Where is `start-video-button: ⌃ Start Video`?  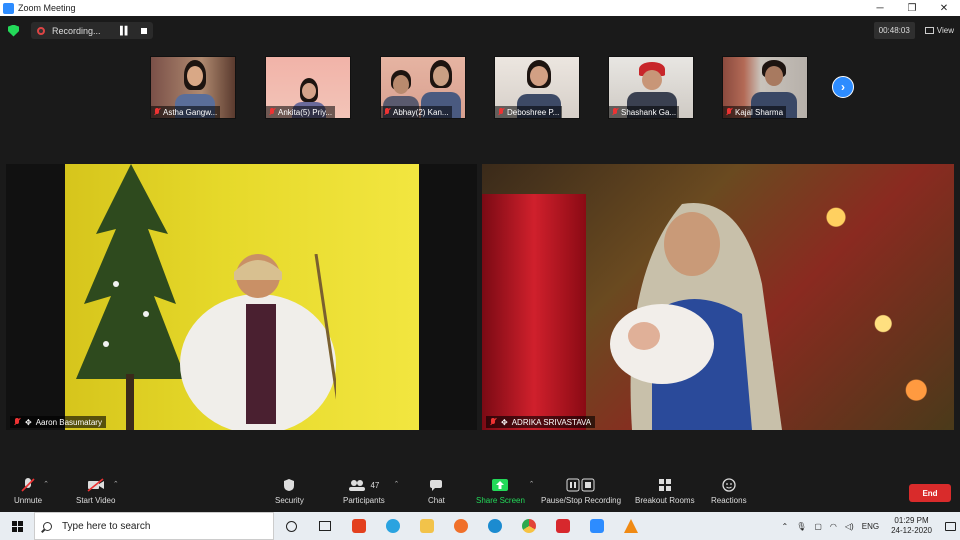 start-video-button: ⌃ Start Video is located at coordinates (97, 494).